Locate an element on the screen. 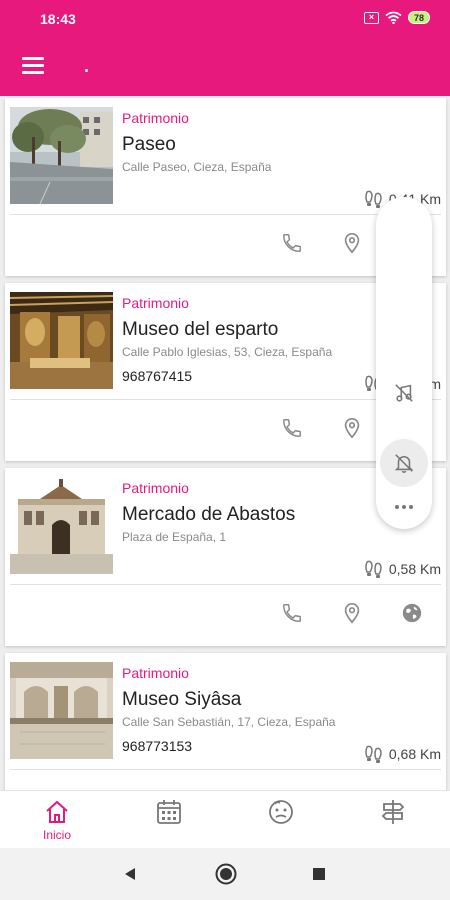 This screenshot has width=450, height=900. status-icons: × 78 is located at coordinates (396, 17).